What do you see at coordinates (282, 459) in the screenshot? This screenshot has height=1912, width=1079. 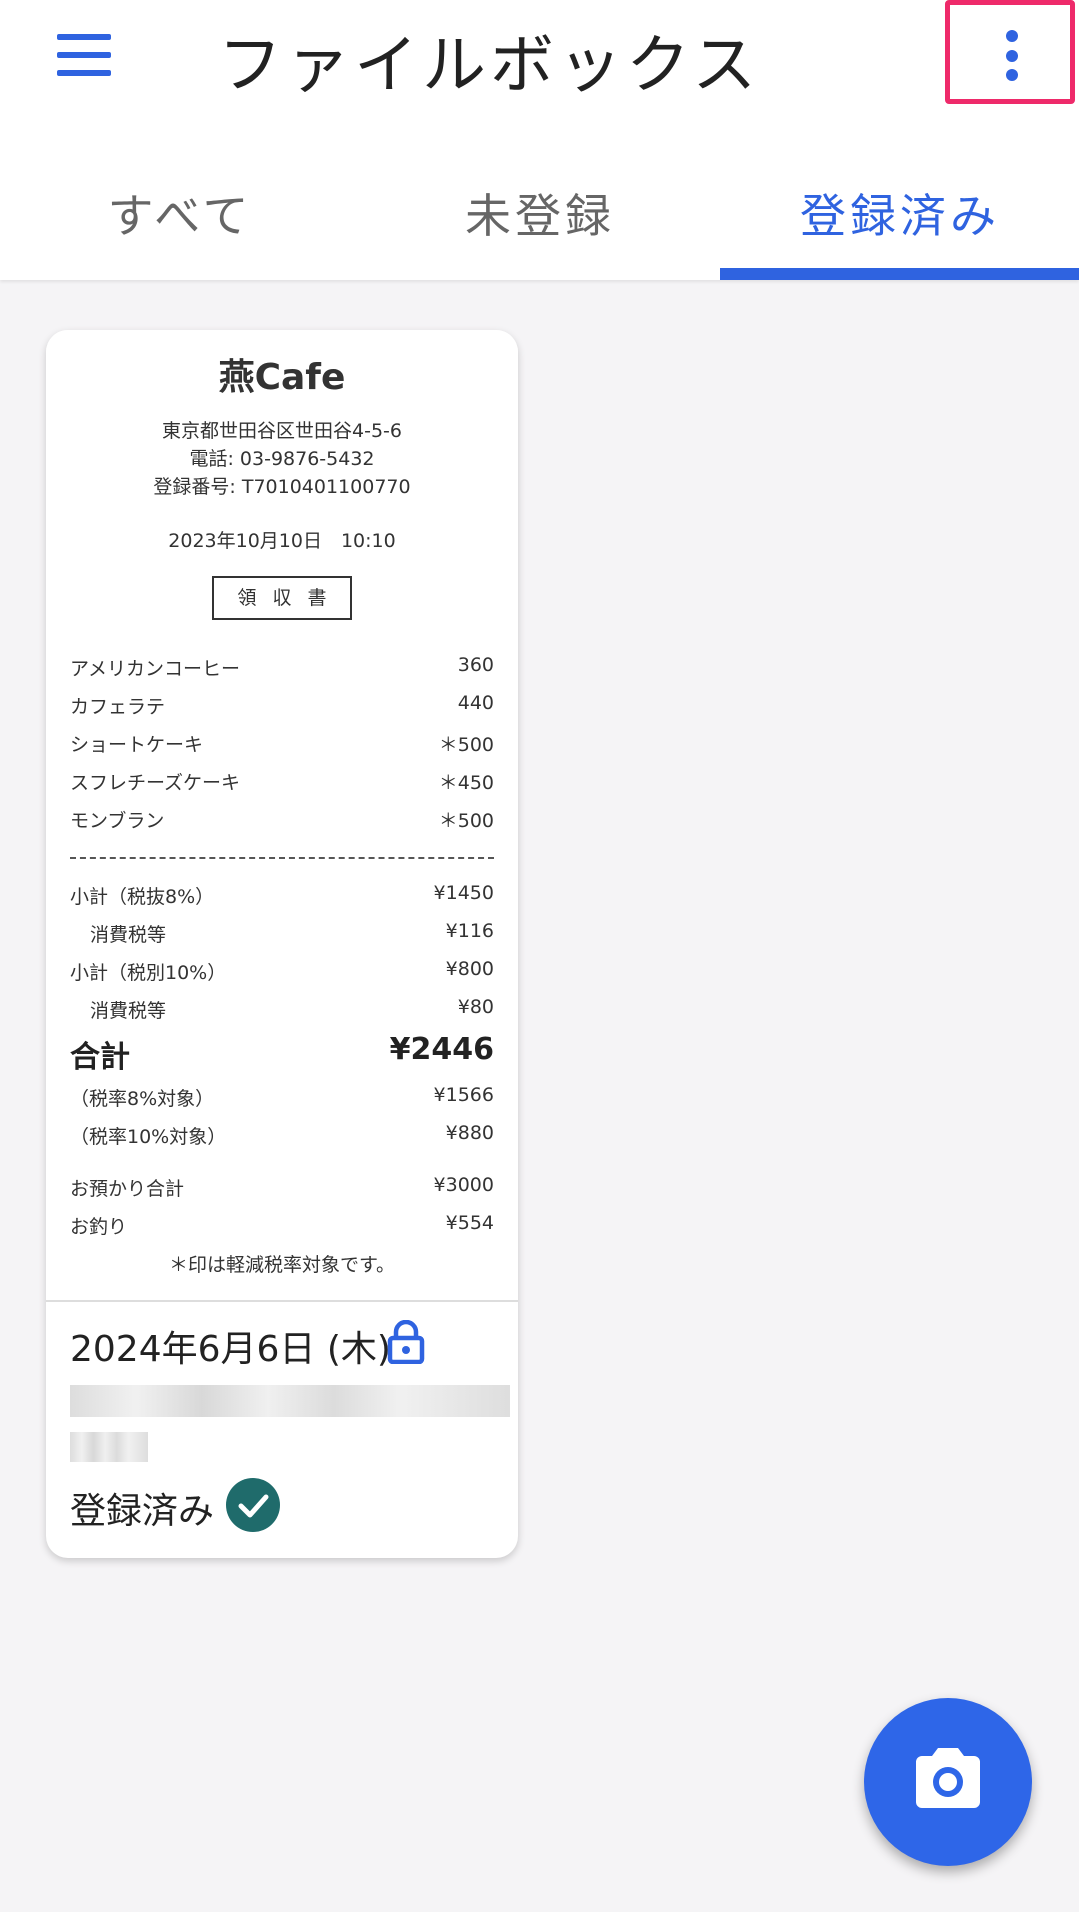 I see `receipt-tel: 電話: 03-9876-5432` at bounding box center [282, 459].